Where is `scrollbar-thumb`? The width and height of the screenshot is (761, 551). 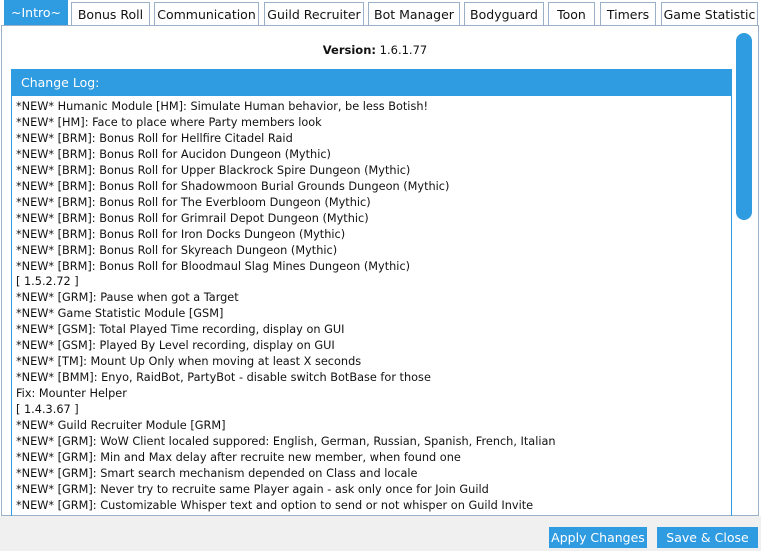
scrollbar-thumb is located at coordinates (744, 126).